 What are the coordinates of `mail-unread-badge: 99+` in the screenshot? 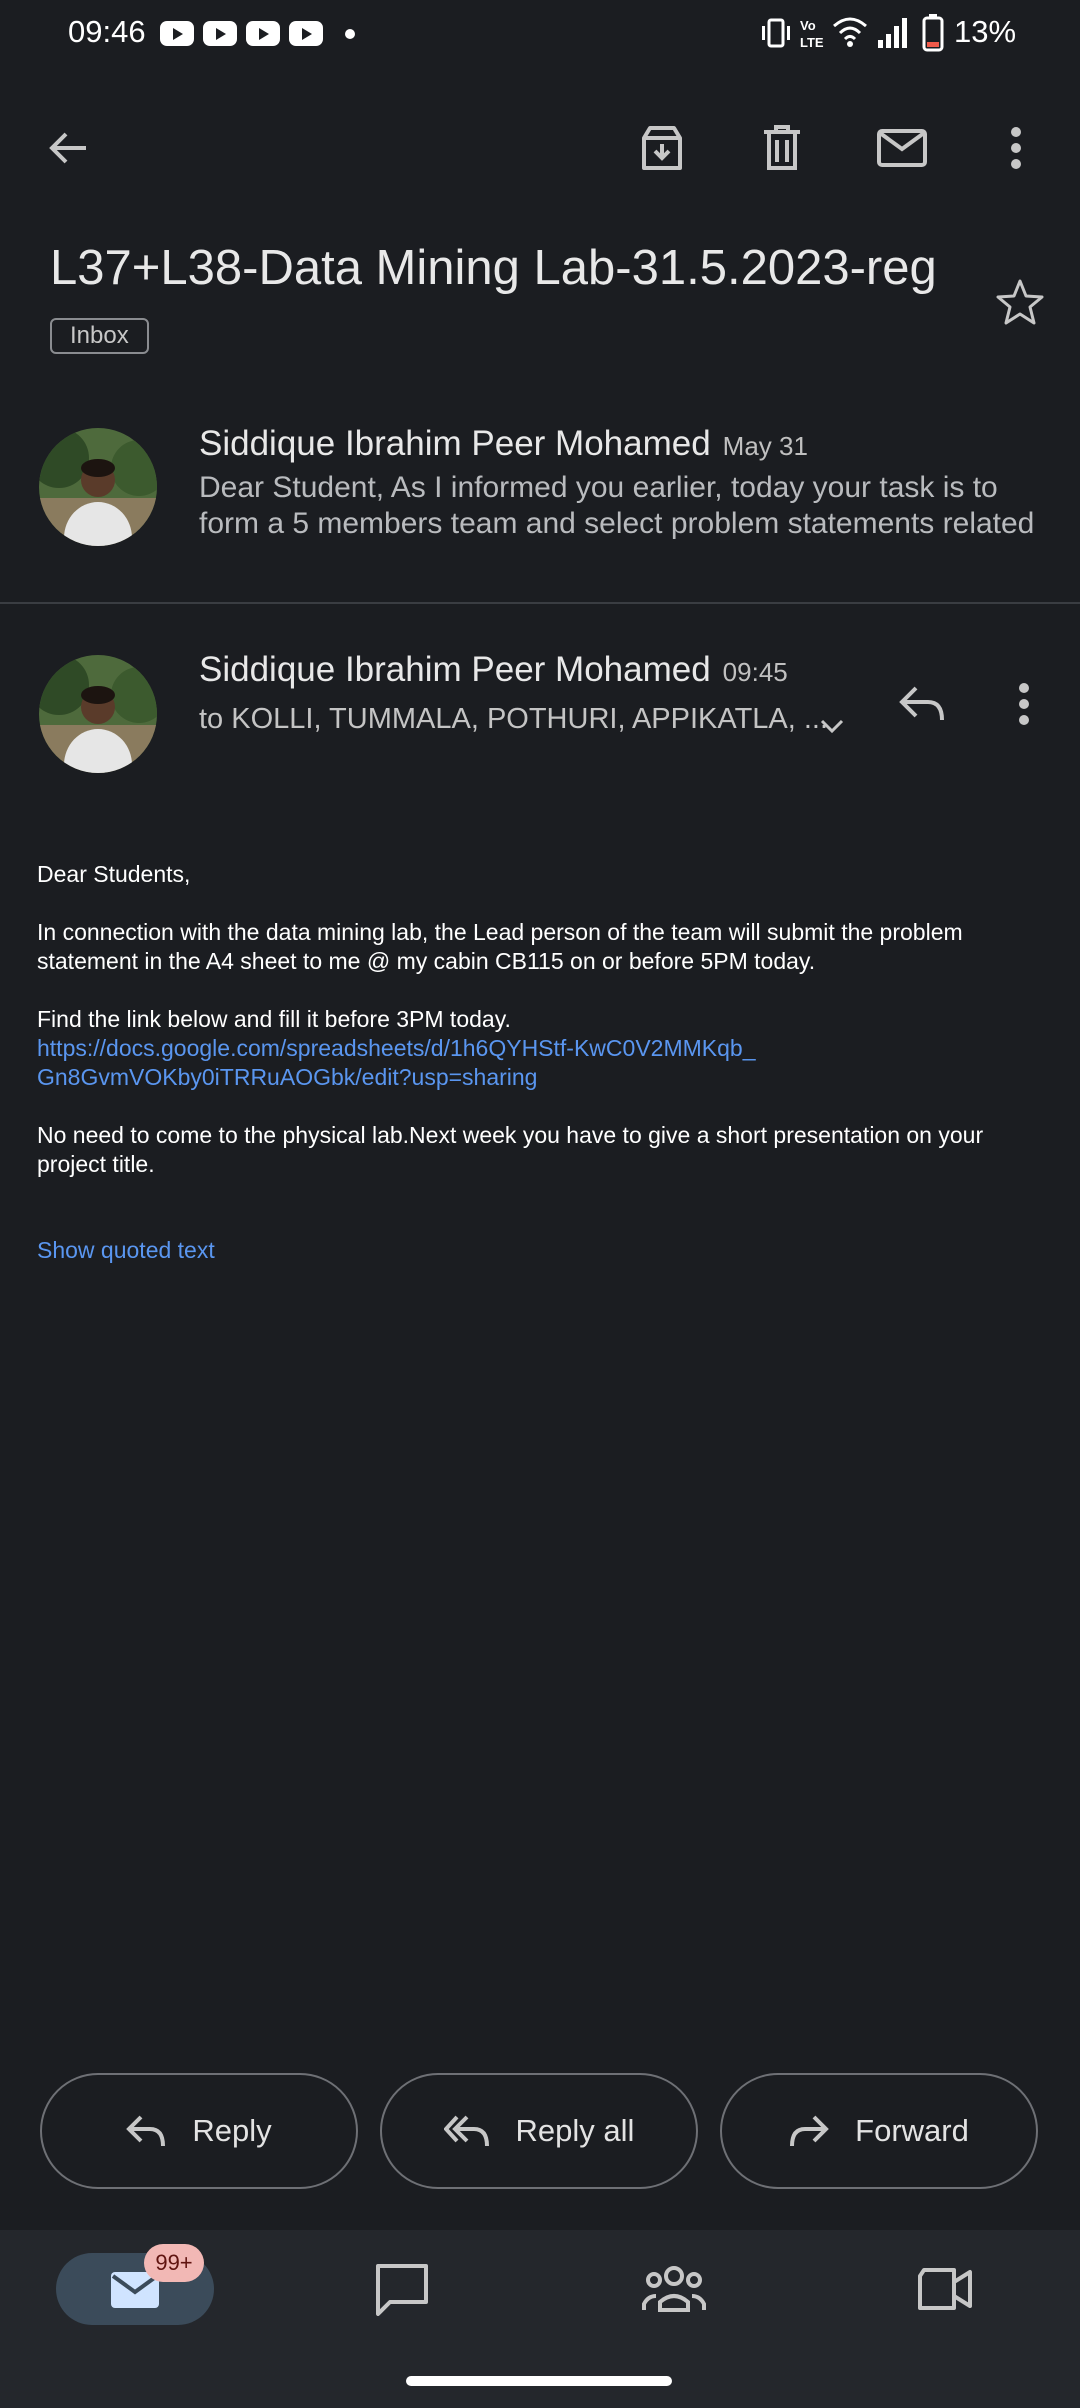 It's located at (174, 2263).